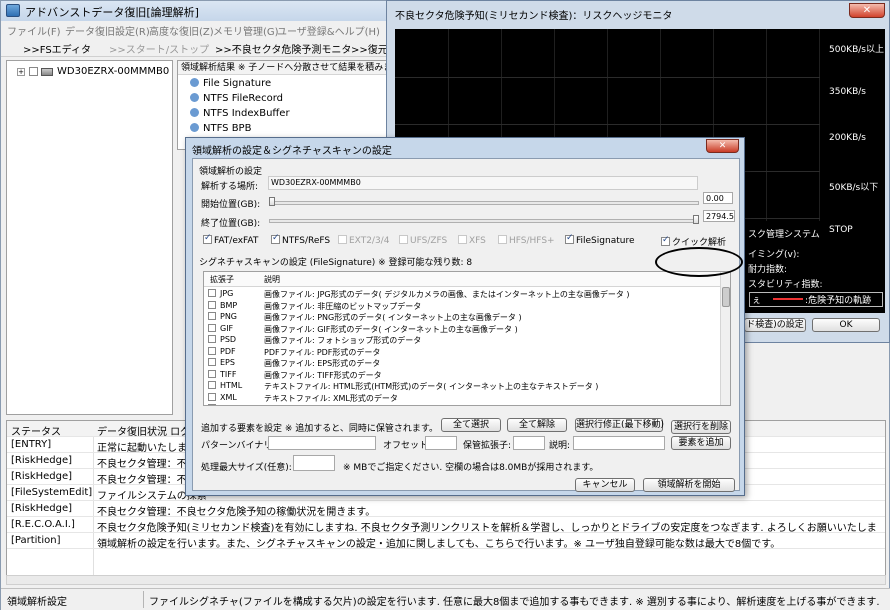 Image resolution: width=890 pixels, height=610 pixels. Describe the element at coordinates (726, 297) in the screenshot. I see `scroll-thumb` at that location.